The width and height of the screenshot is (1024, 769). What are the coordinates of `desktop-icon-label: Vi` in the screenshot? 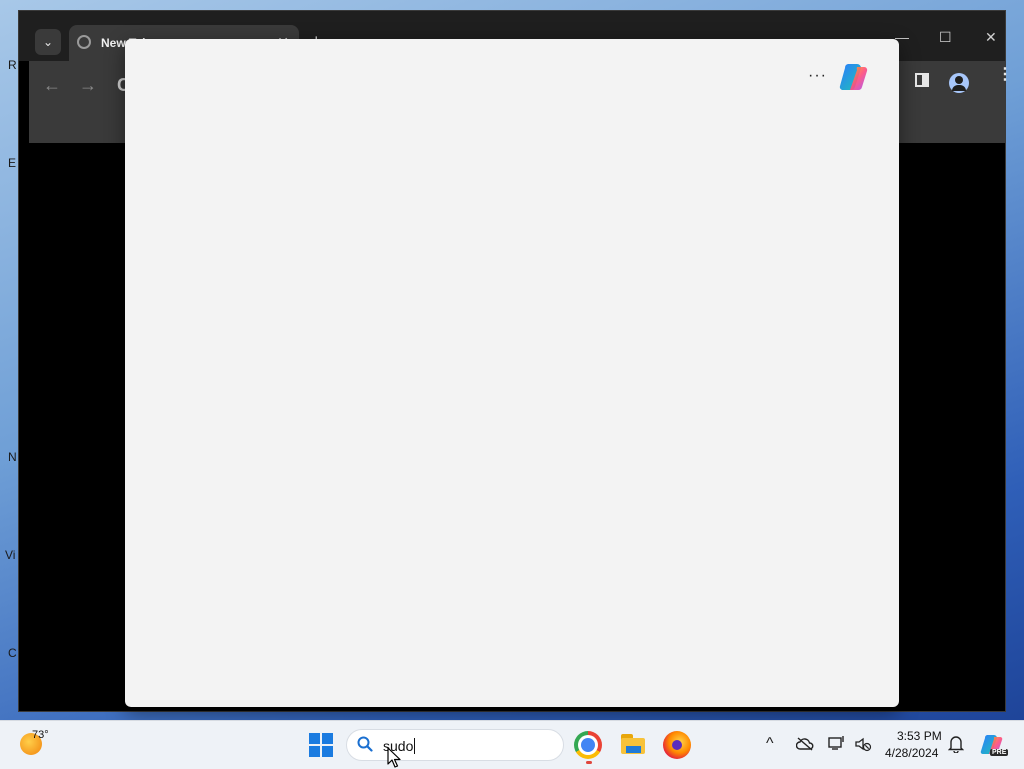 It's located at (10, 555).